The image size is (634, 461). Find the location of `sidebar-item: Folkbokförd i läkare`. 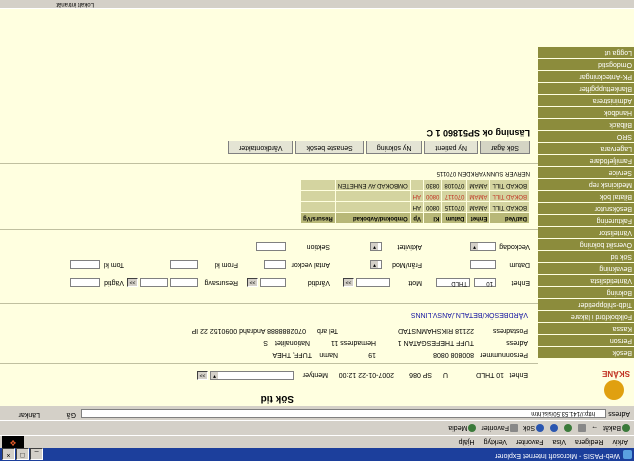

sidebar-item: Folkbokförd i läkare is located at coordinates (586, 316).